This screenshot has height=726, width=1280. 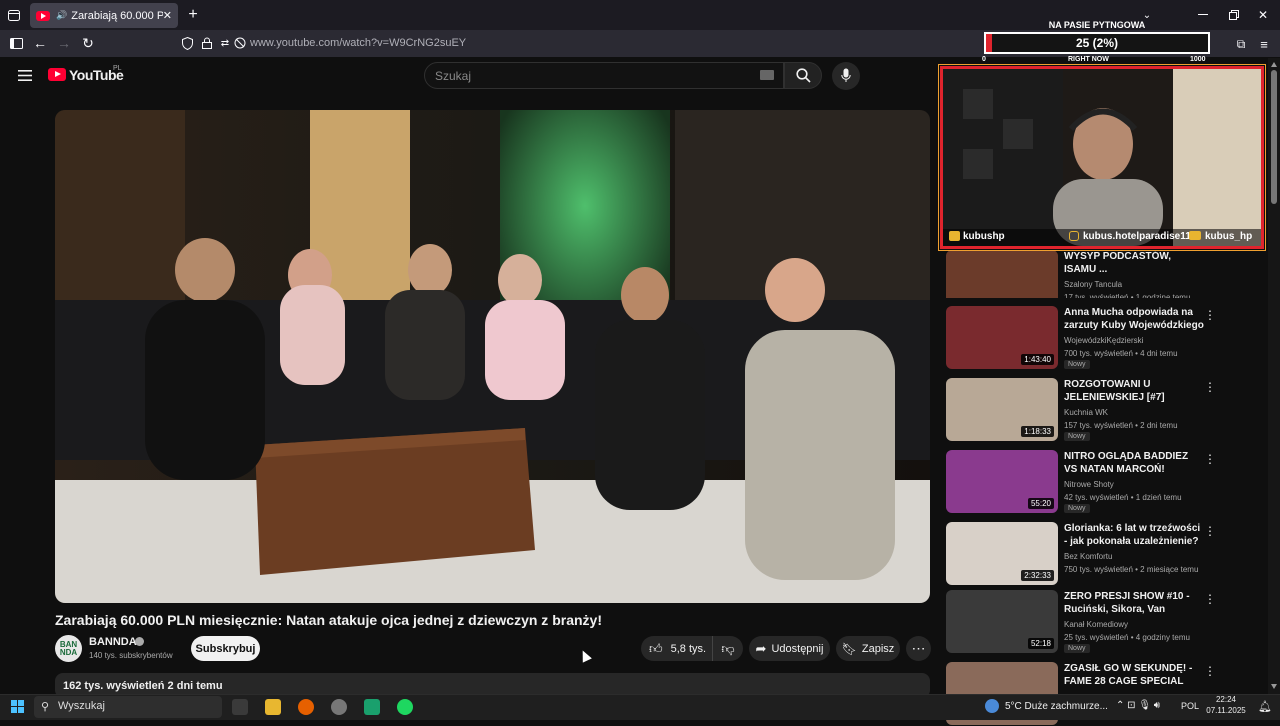 What do you see at coordinates (918, 648) in the screenshot?
I see `more-actions-button: ⋯` at bounding box center [918, 648].